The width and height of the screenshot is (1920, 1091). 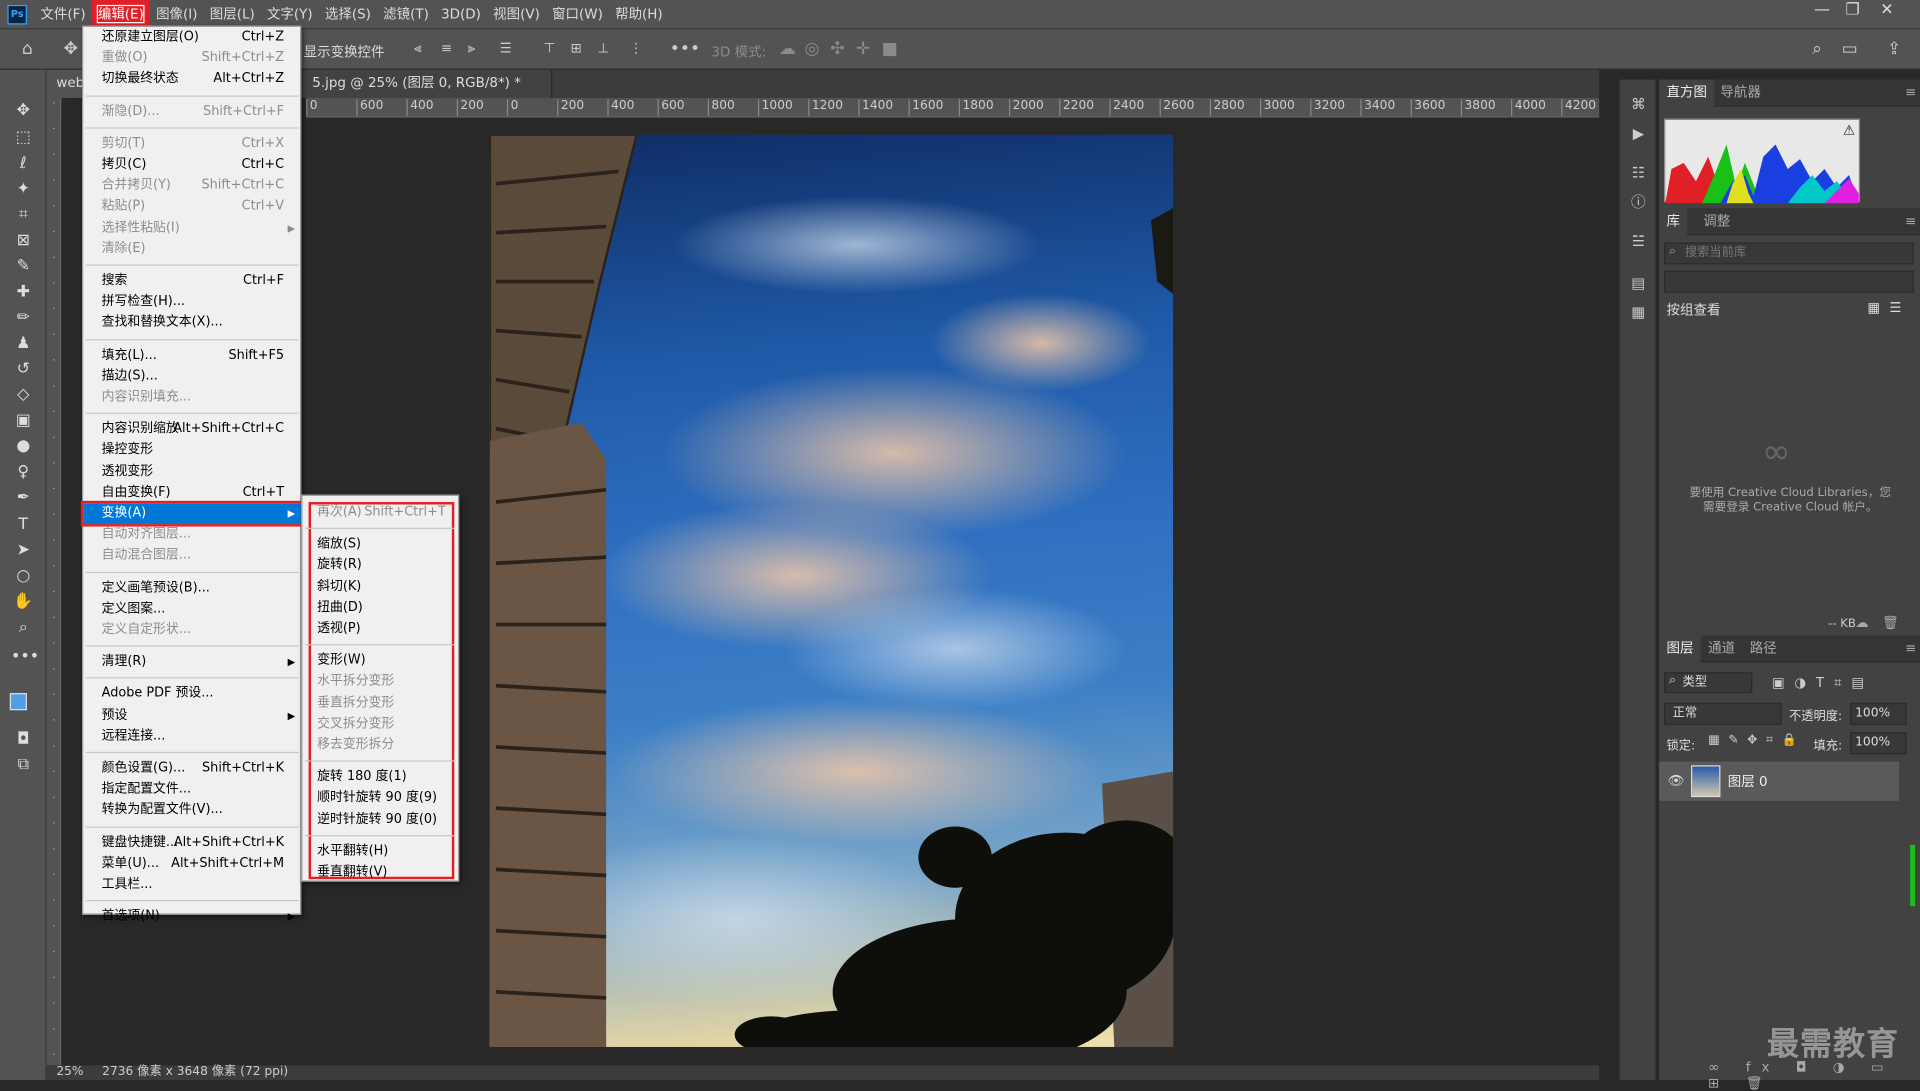 What do you see at coordinates (1639, 104) in the screenshot?
I see `history-icon: ⌘` at bounding box center [1639, 104].